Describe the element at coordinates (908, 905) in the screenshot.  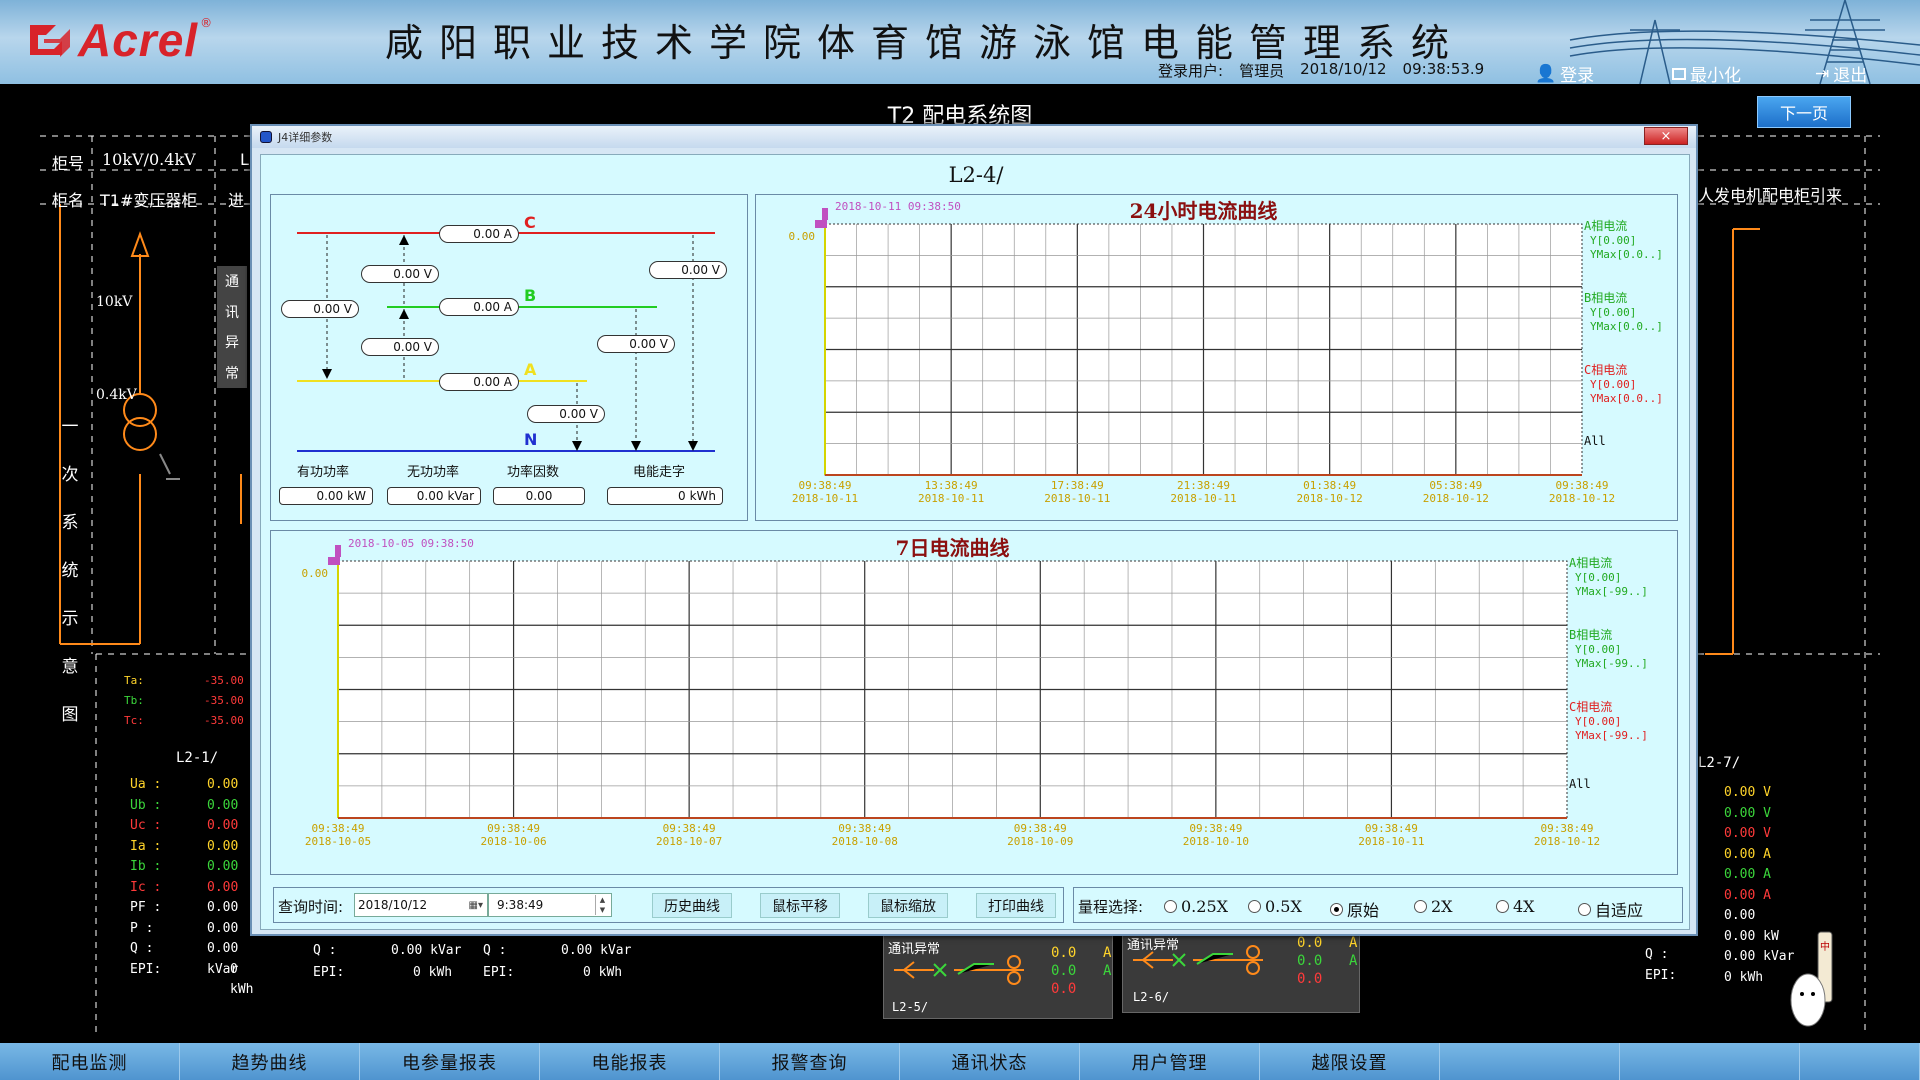
I see `mouse-zoom-button: 鼠标缩放` at that location.